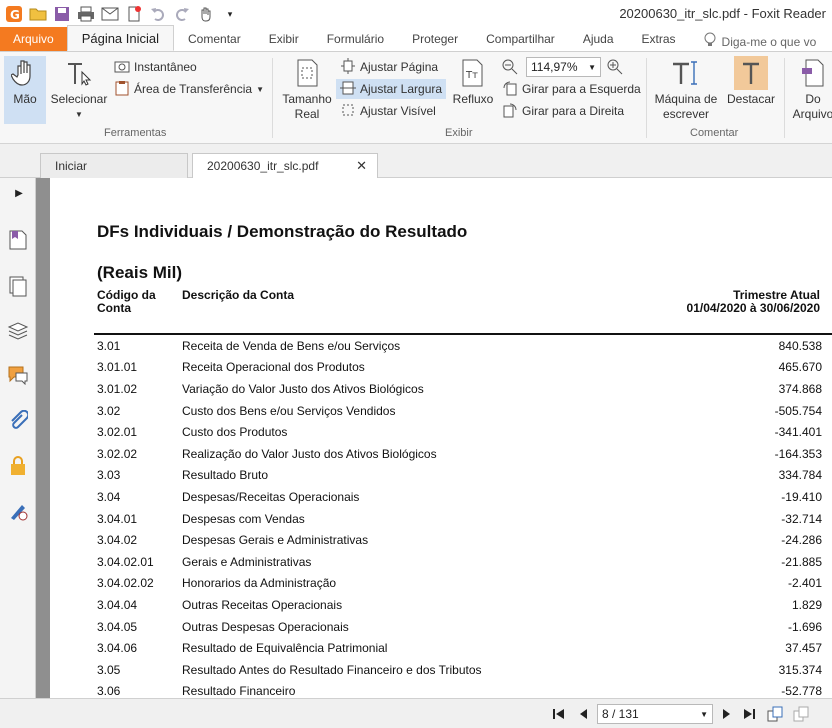  I want to click on zoom-out-icon, so click(510, 68).